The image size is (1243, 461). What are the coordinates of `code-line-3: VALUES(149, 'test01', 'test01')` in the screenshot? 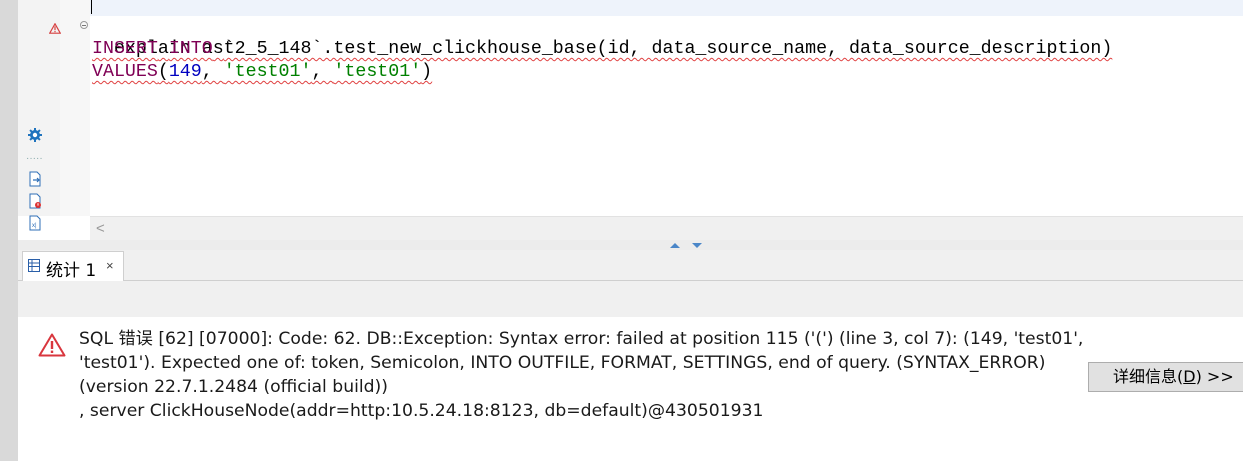 It's located at (262, 72).